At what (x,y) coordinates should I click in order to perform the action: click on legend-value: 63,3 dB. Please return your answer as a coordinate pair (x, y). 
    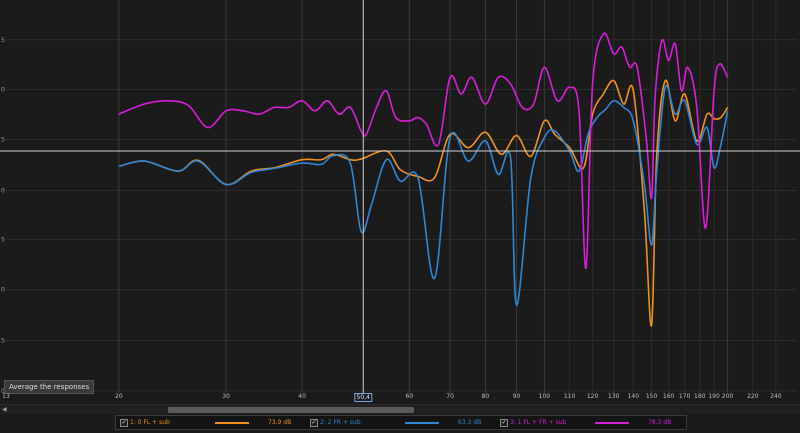
    Looking at the image, I should click on (470, 422).